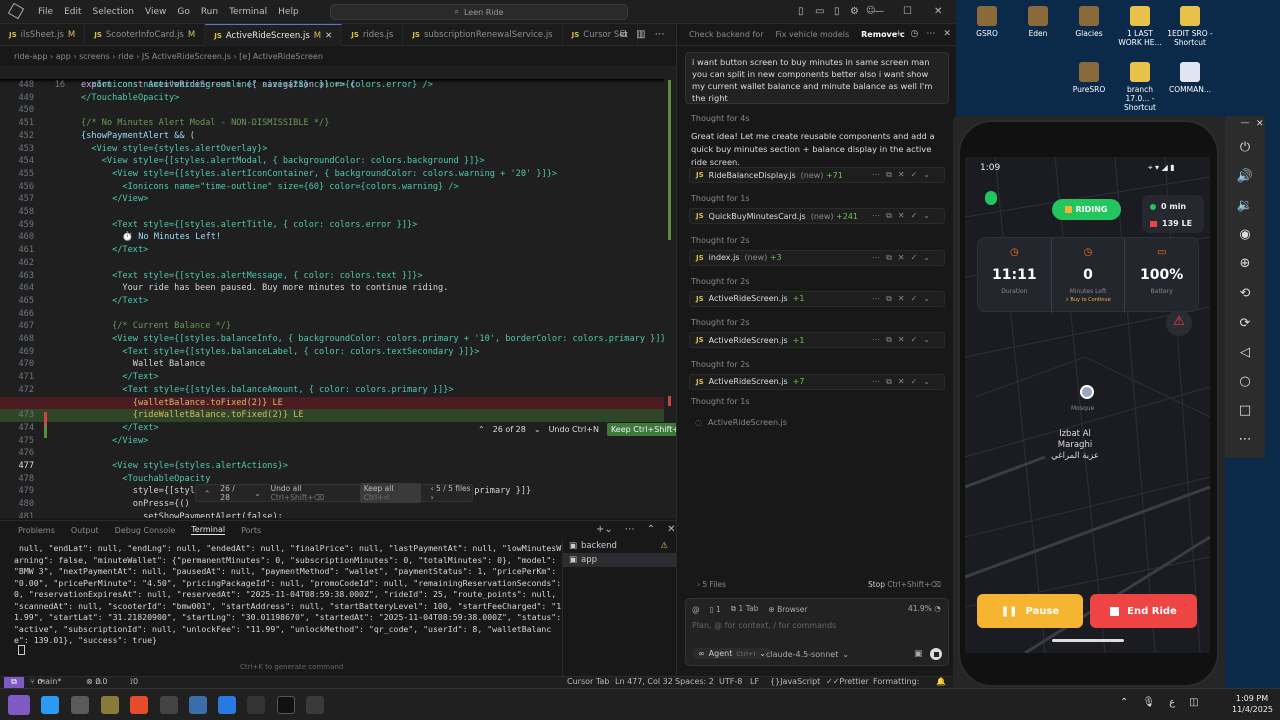  What do you see at coordinates (711, 584) in the screenshot?
I see `files-toggle: › 5 Files` at bounding box center [711, 584].